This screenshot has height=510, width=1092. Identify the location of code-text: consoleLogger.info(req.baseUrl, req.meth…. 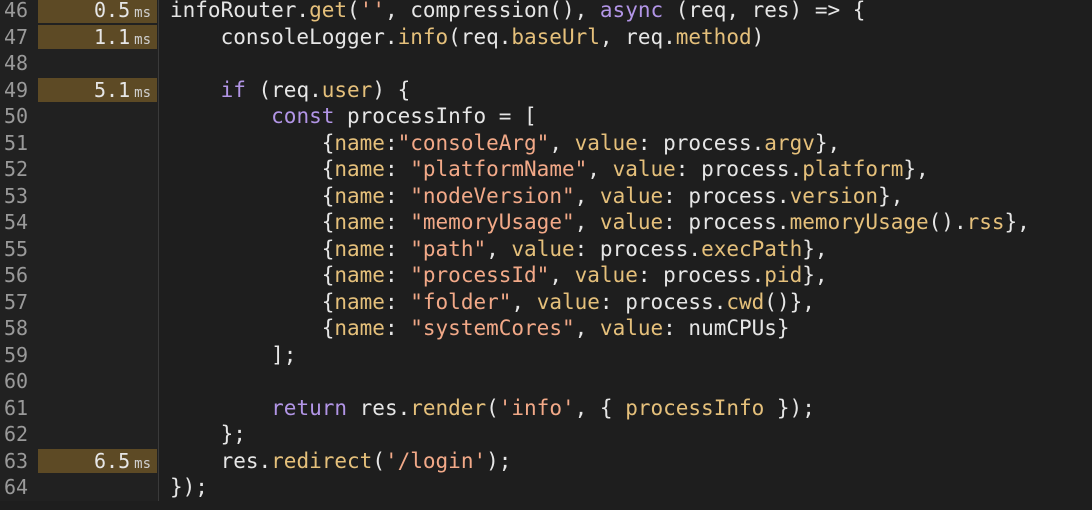
(467, 37).